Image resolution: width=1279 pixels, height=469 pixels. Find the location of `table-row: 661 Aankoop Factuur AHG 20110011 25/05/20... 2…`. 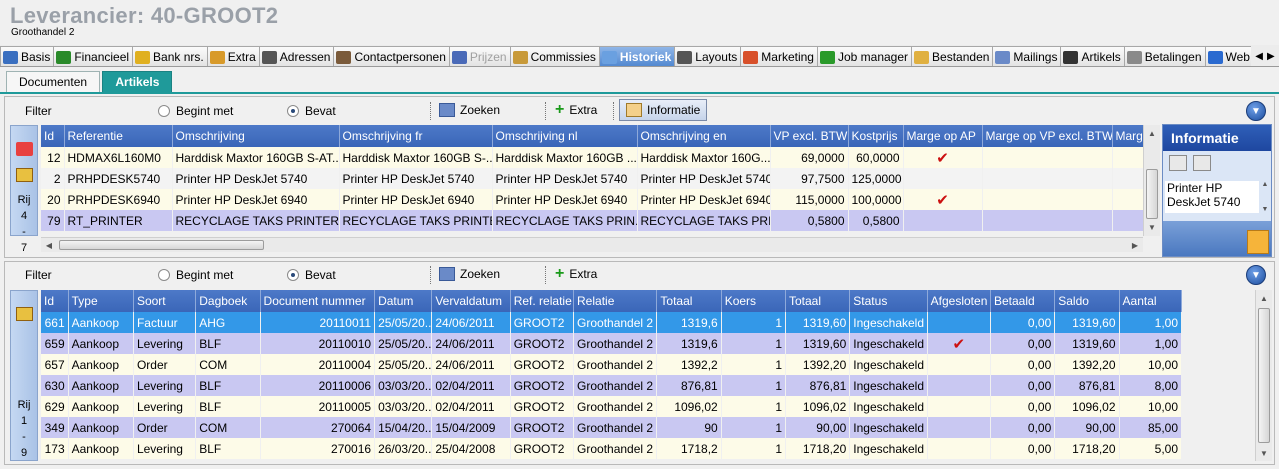

table-row: 661 Aankoop Factuur AHG 20110011 25/05/20... 2… is located at coordinates (611, 322).